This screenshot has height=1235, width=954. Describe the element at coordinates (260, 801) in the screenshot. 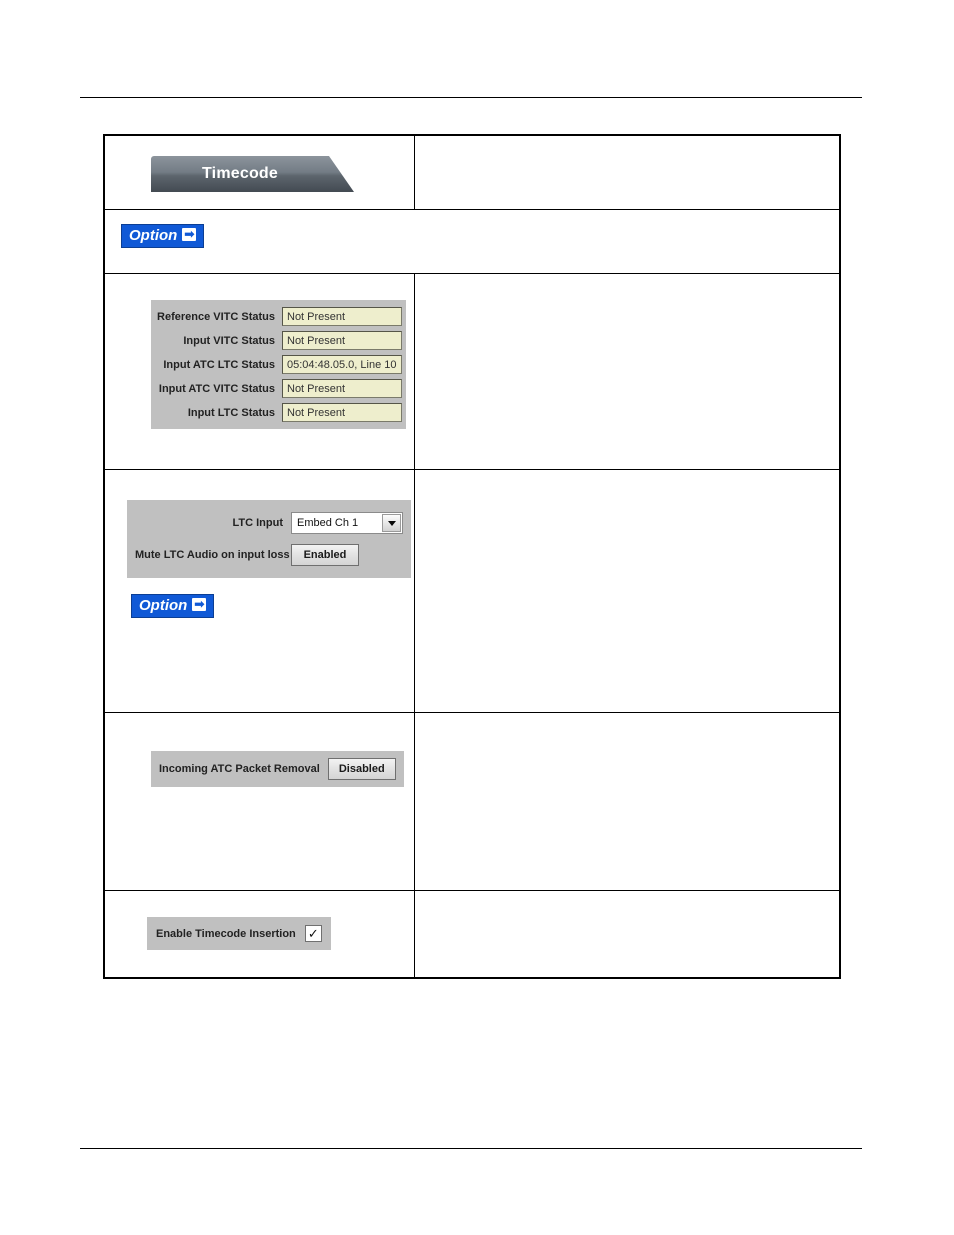

I see `cell-atc-panel: Incoming ATC Packet Removal Disabled` at that location.